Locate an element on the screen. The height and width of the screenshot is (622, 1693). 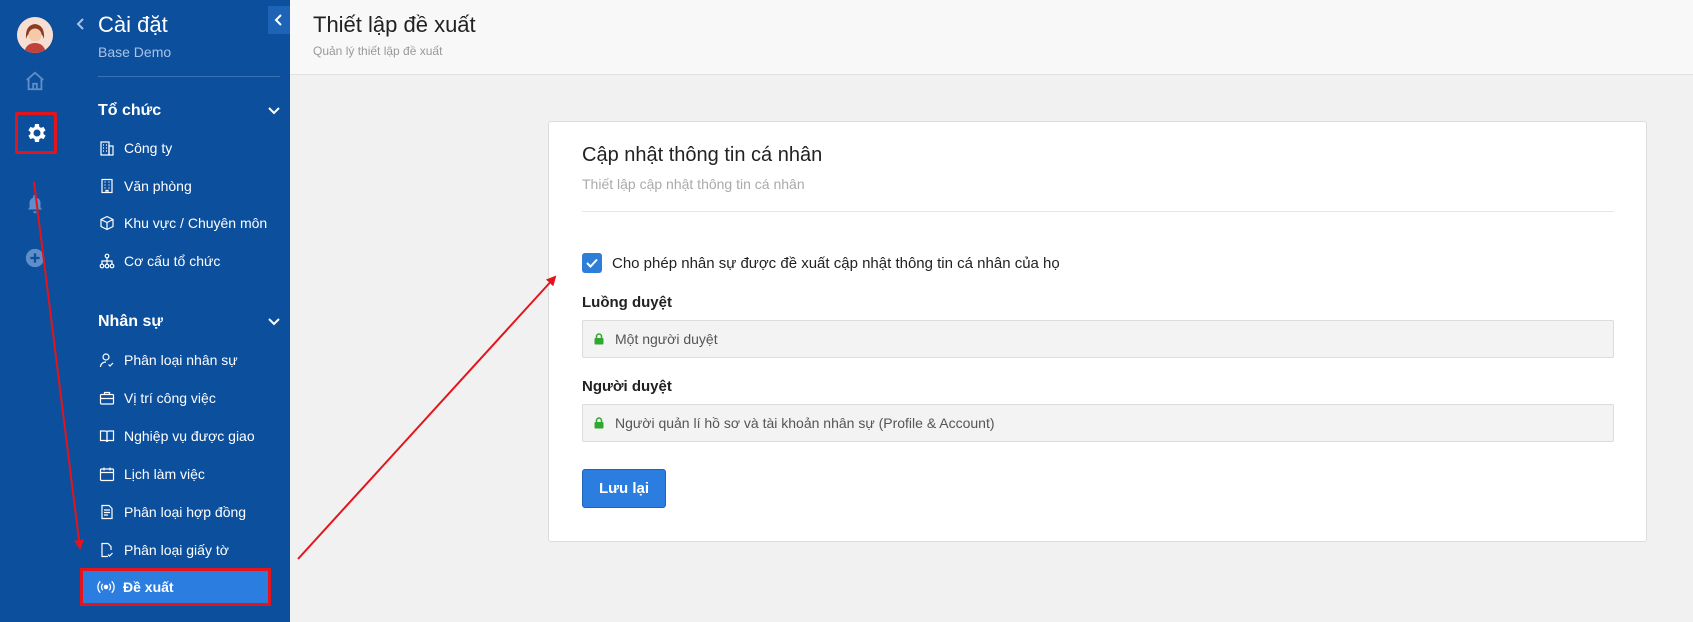
icon-rail is located at coordinates (35, 311).